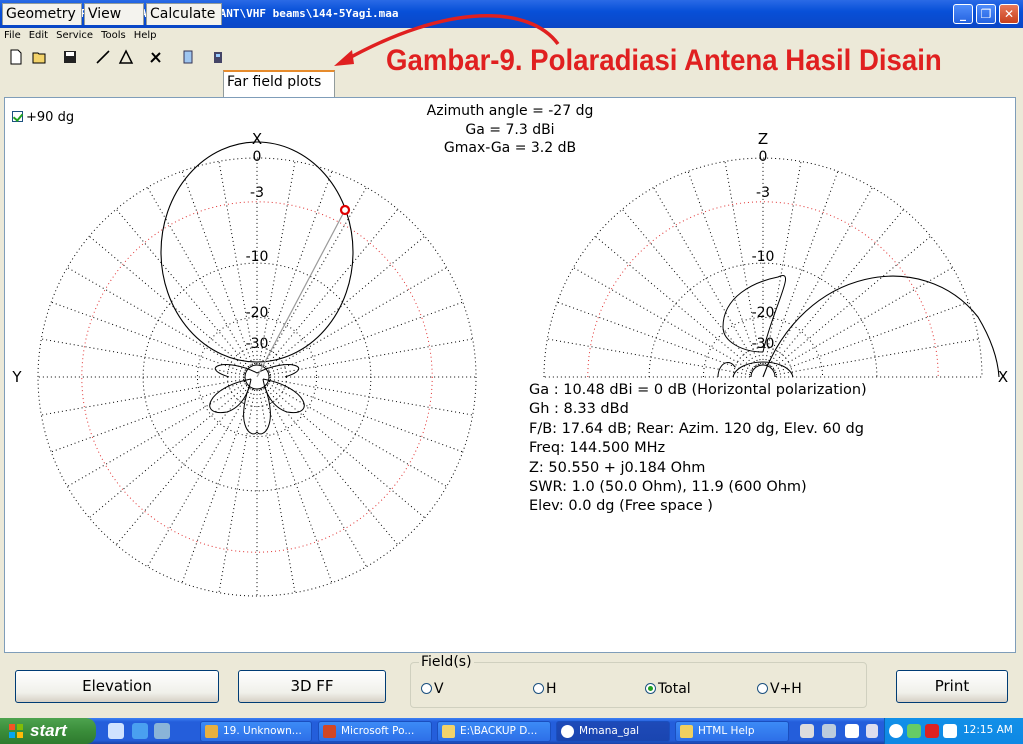  I want to click on line-icon, so click(103, 57).